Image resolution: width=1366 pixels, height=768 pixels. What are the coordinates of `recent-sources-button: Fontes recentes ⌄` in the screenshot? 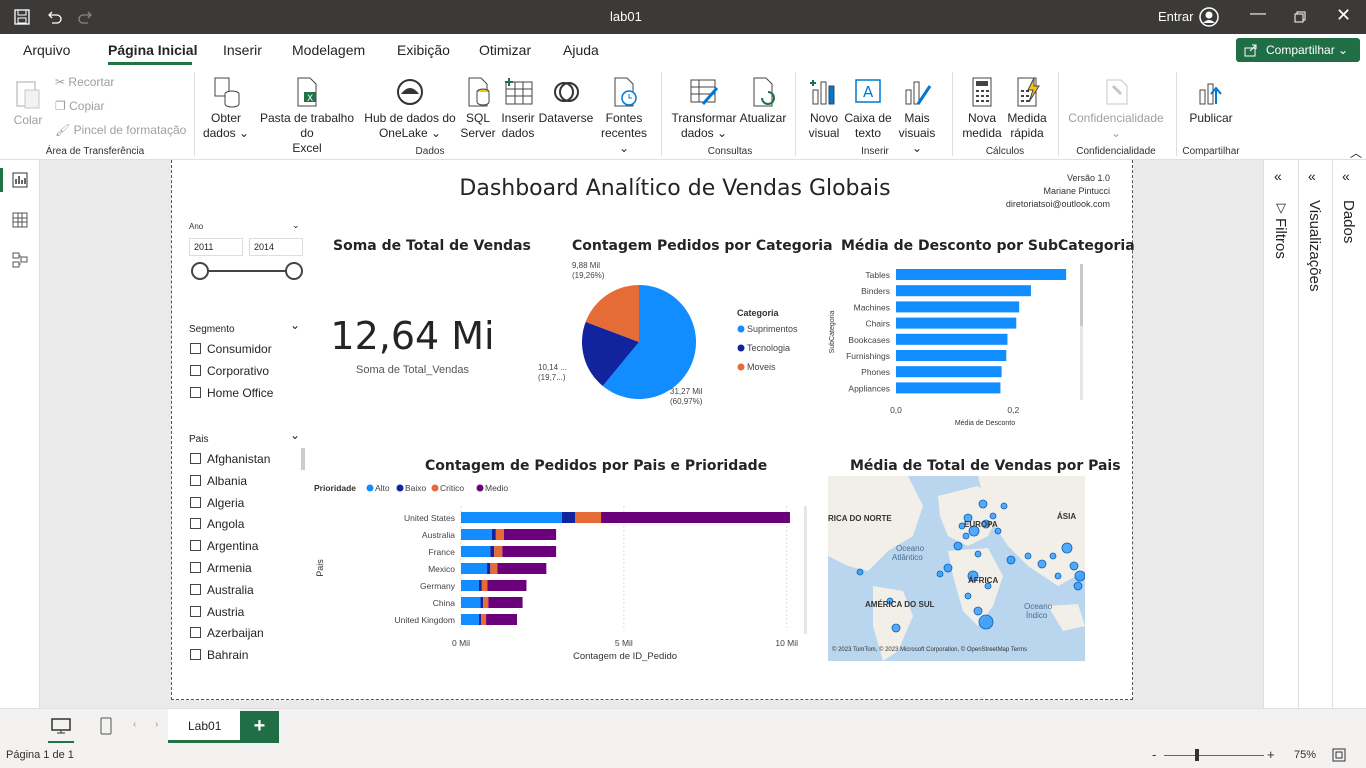 It's located at (624, 116).